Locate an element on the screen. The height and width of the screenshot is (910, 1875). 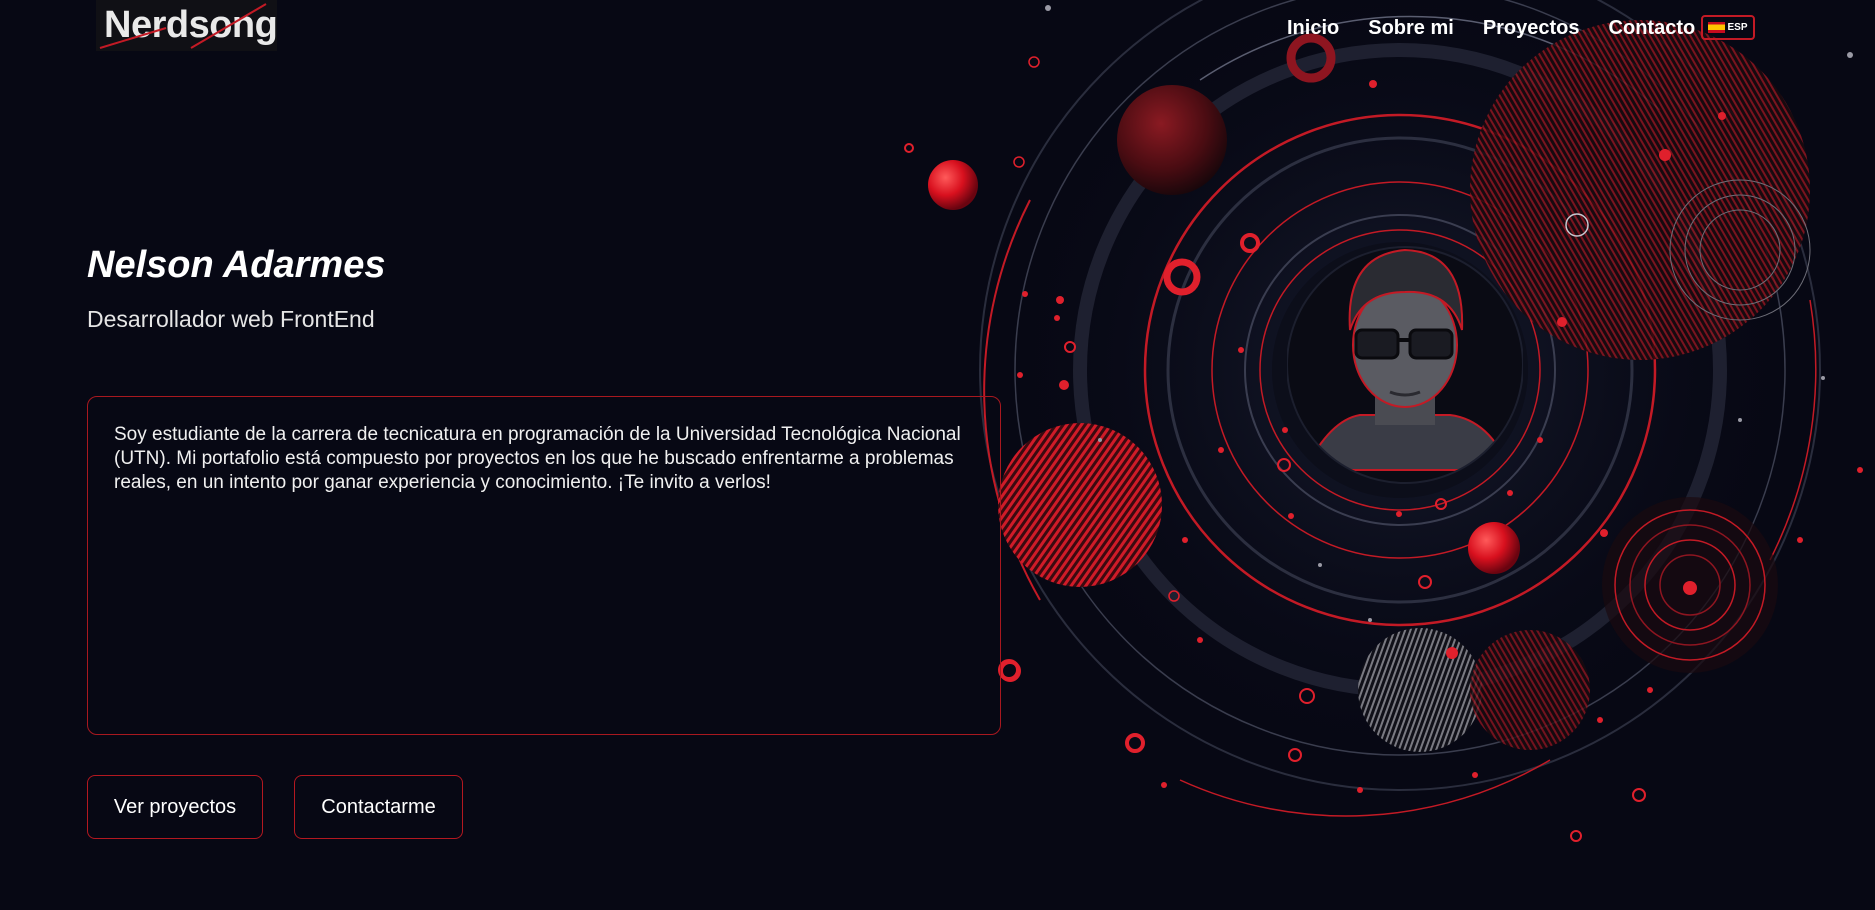
avatar is located at coordinates (1405, 365).